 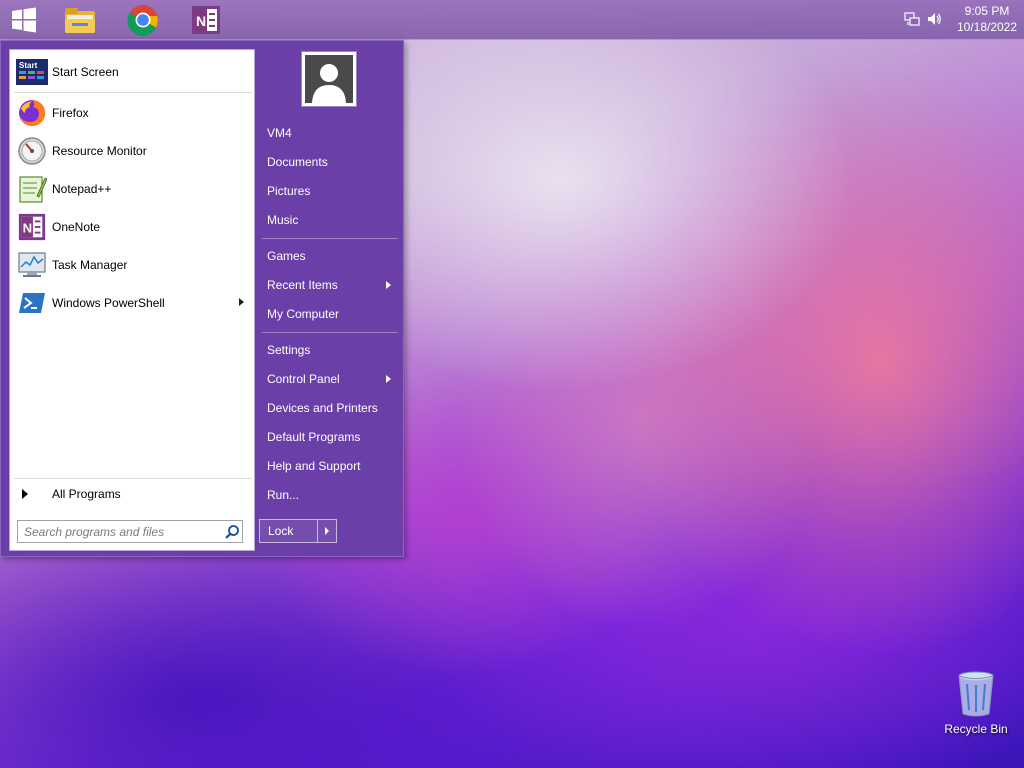 I want to click on program-label: Windows PowerShell, so click(x=108, y=303).